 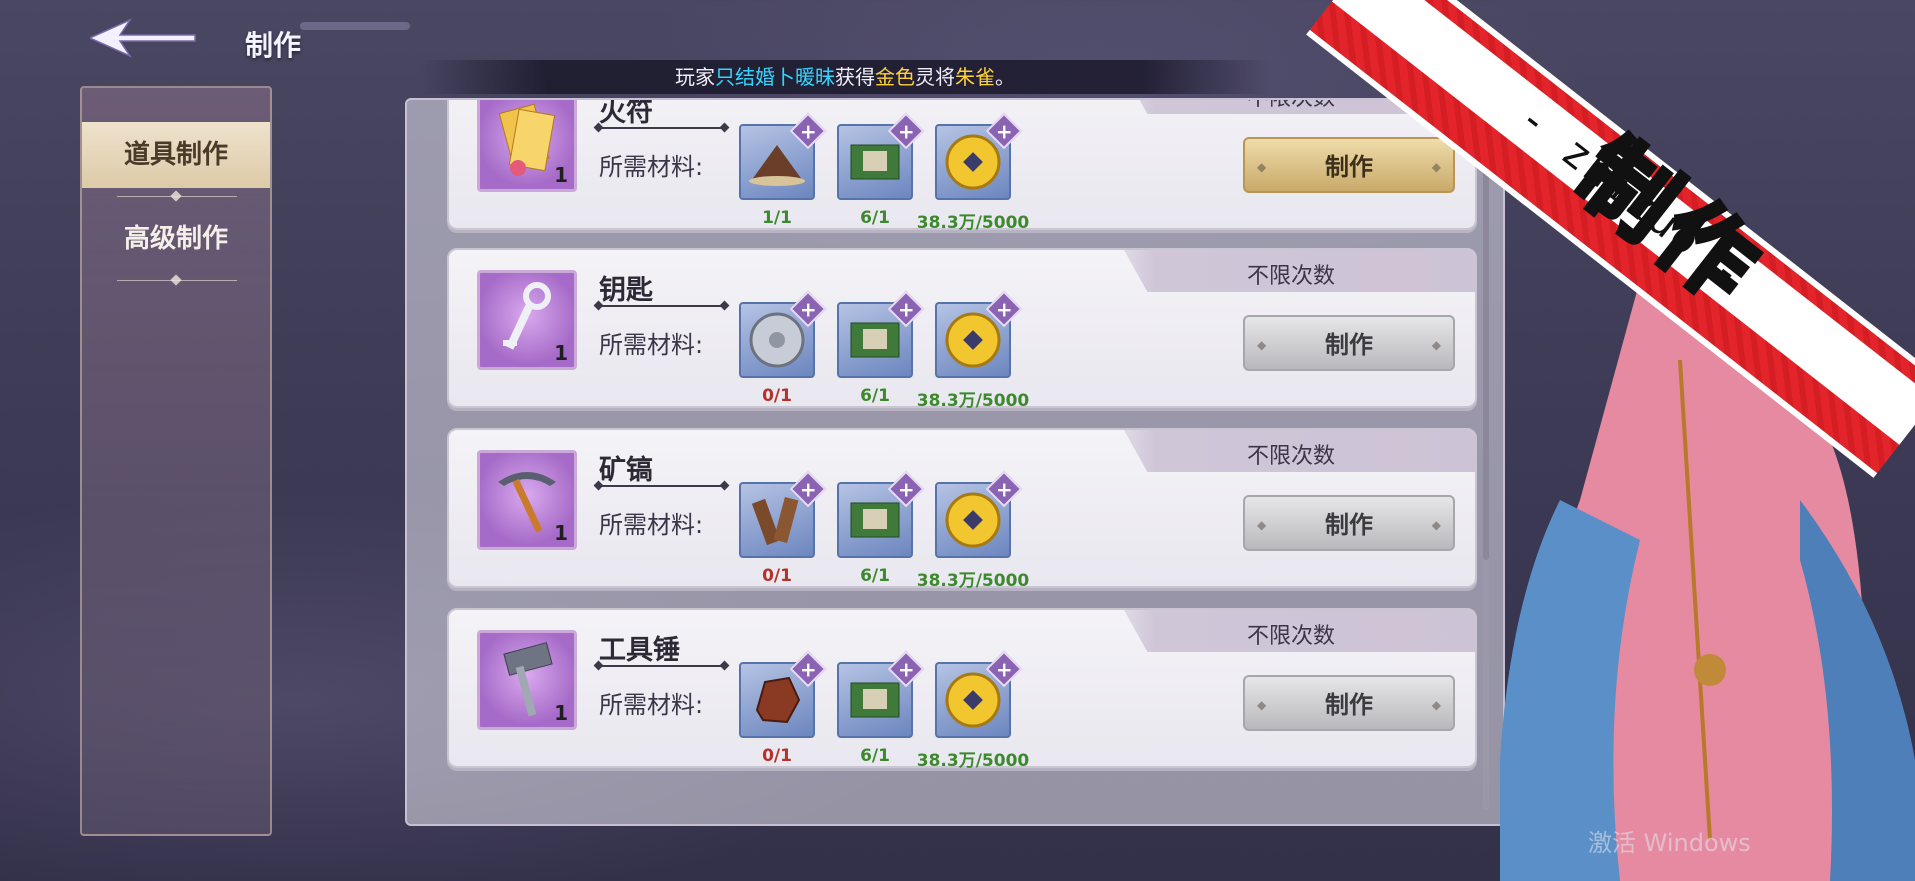 I want to click on recipe-card: 不限次数 1 工具锤 所需材料: + 0/1 + + 6/1 + +, so click(x=962, y=689).